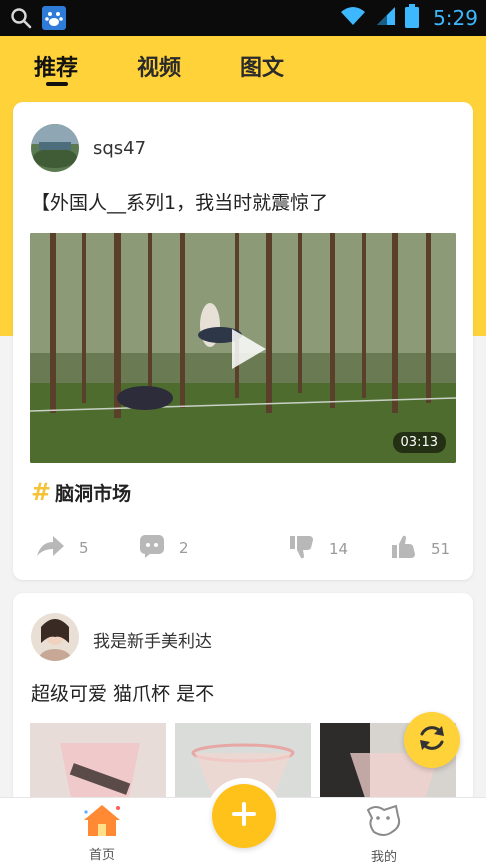 The width and height of the screenshot is (486, 865). What do you see at coordinates (57, 84) in the screenshot?
I see `active-tab-indicator` at bounding box center [57, 84].